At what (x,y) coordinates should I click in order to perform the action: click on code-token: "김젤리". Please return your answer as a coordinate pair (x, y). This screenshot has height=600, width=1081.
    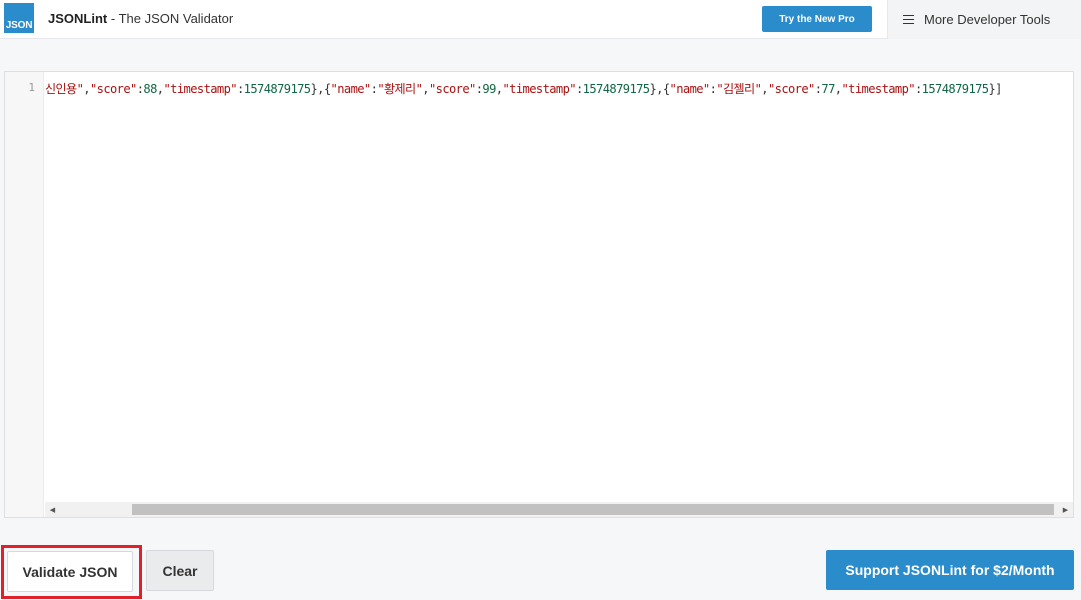
    Looking at the image, I should click on (739, 89).